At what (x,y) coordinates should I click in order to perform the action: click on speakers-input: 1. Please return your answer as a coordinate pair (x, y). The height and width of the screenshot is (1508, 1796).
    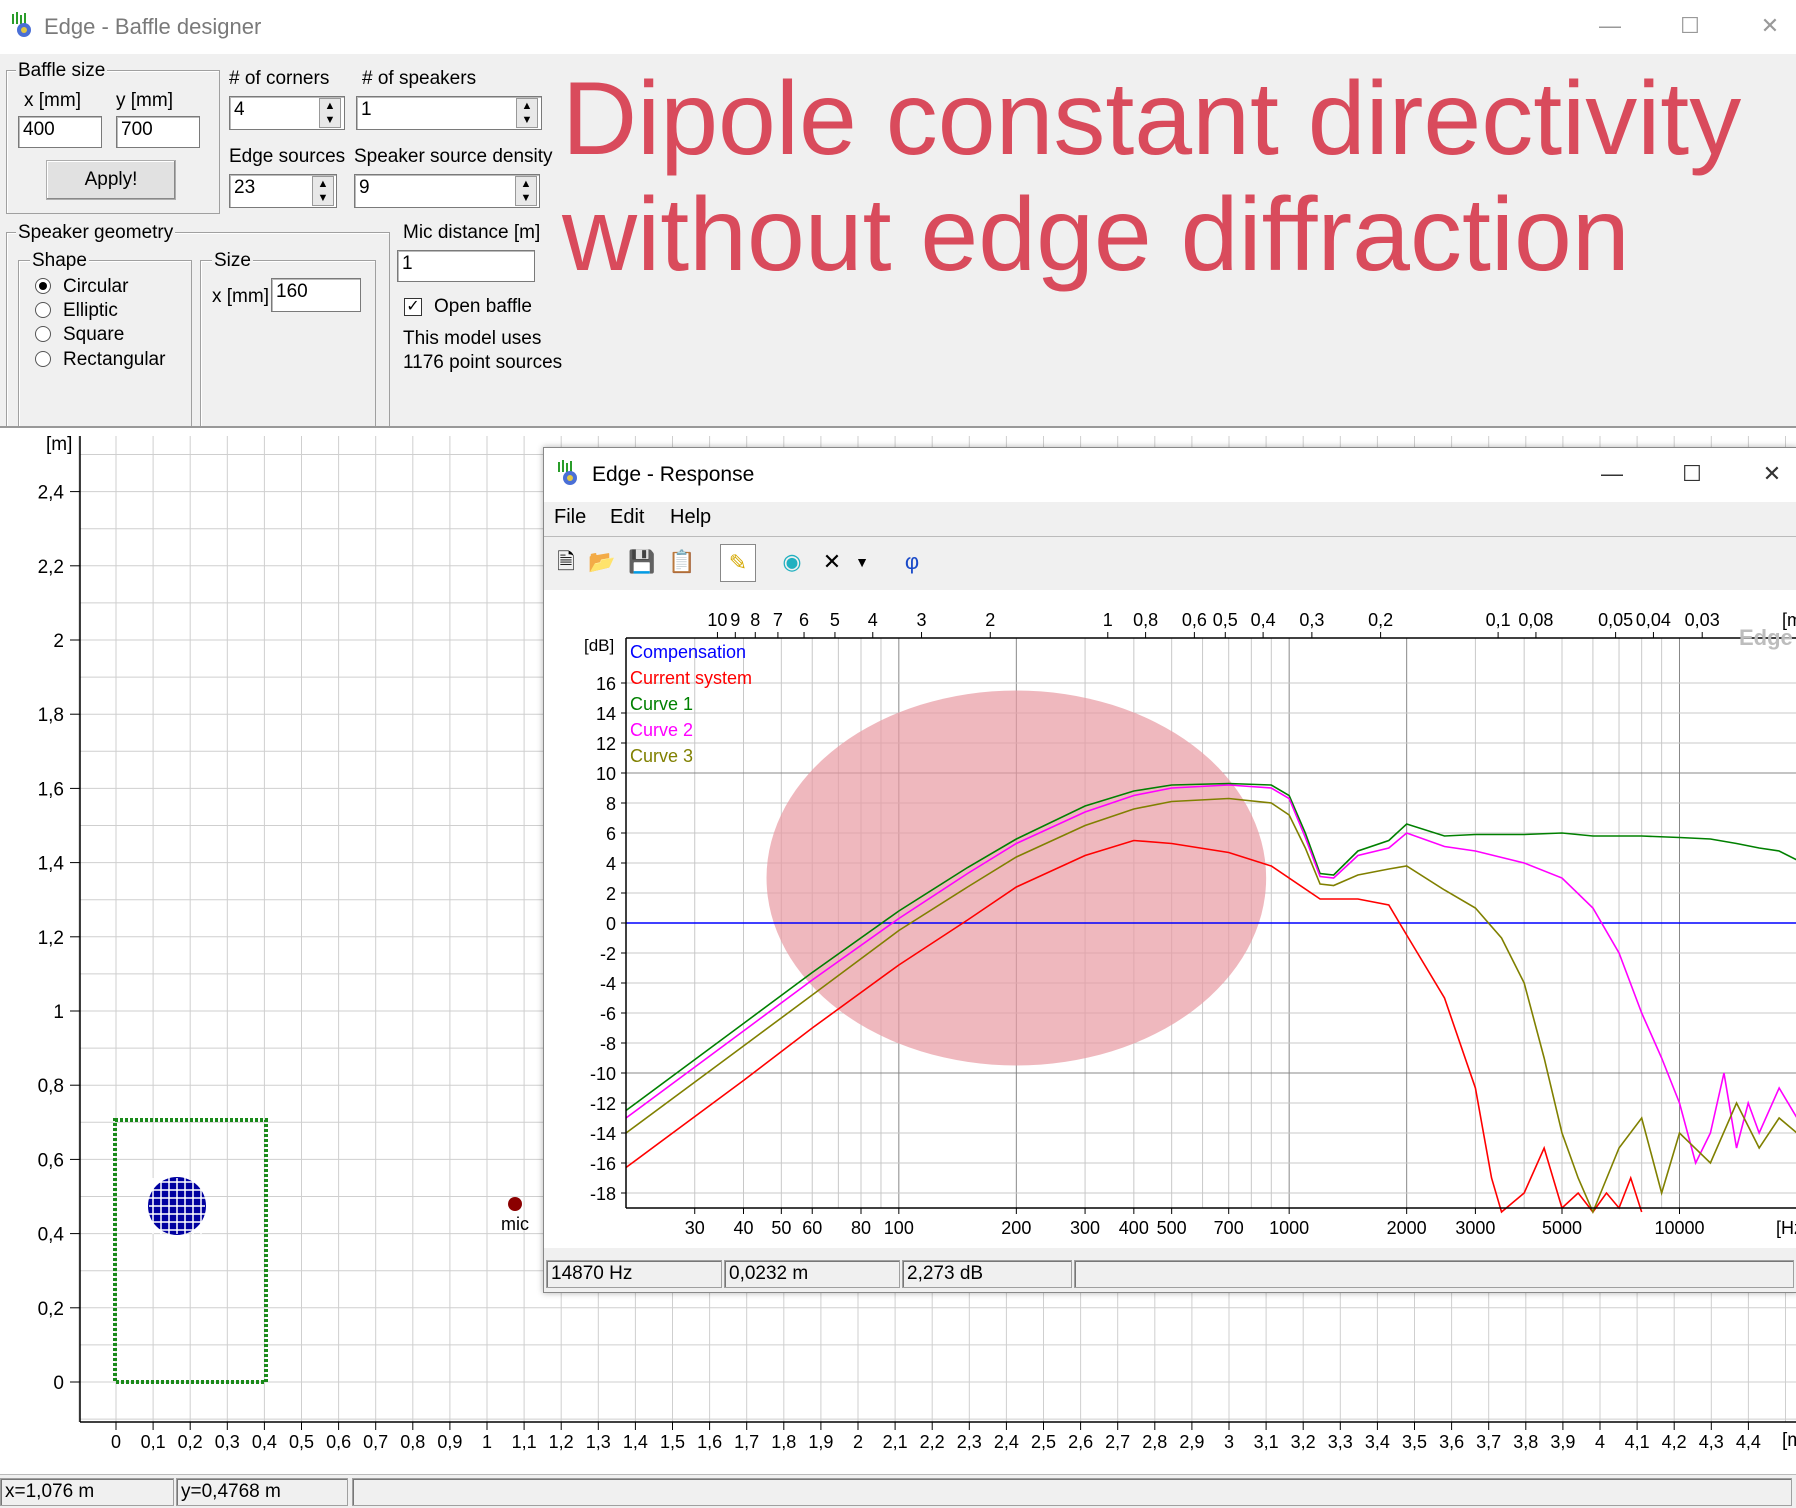
    Looking at the image, I should click on (449, 113).